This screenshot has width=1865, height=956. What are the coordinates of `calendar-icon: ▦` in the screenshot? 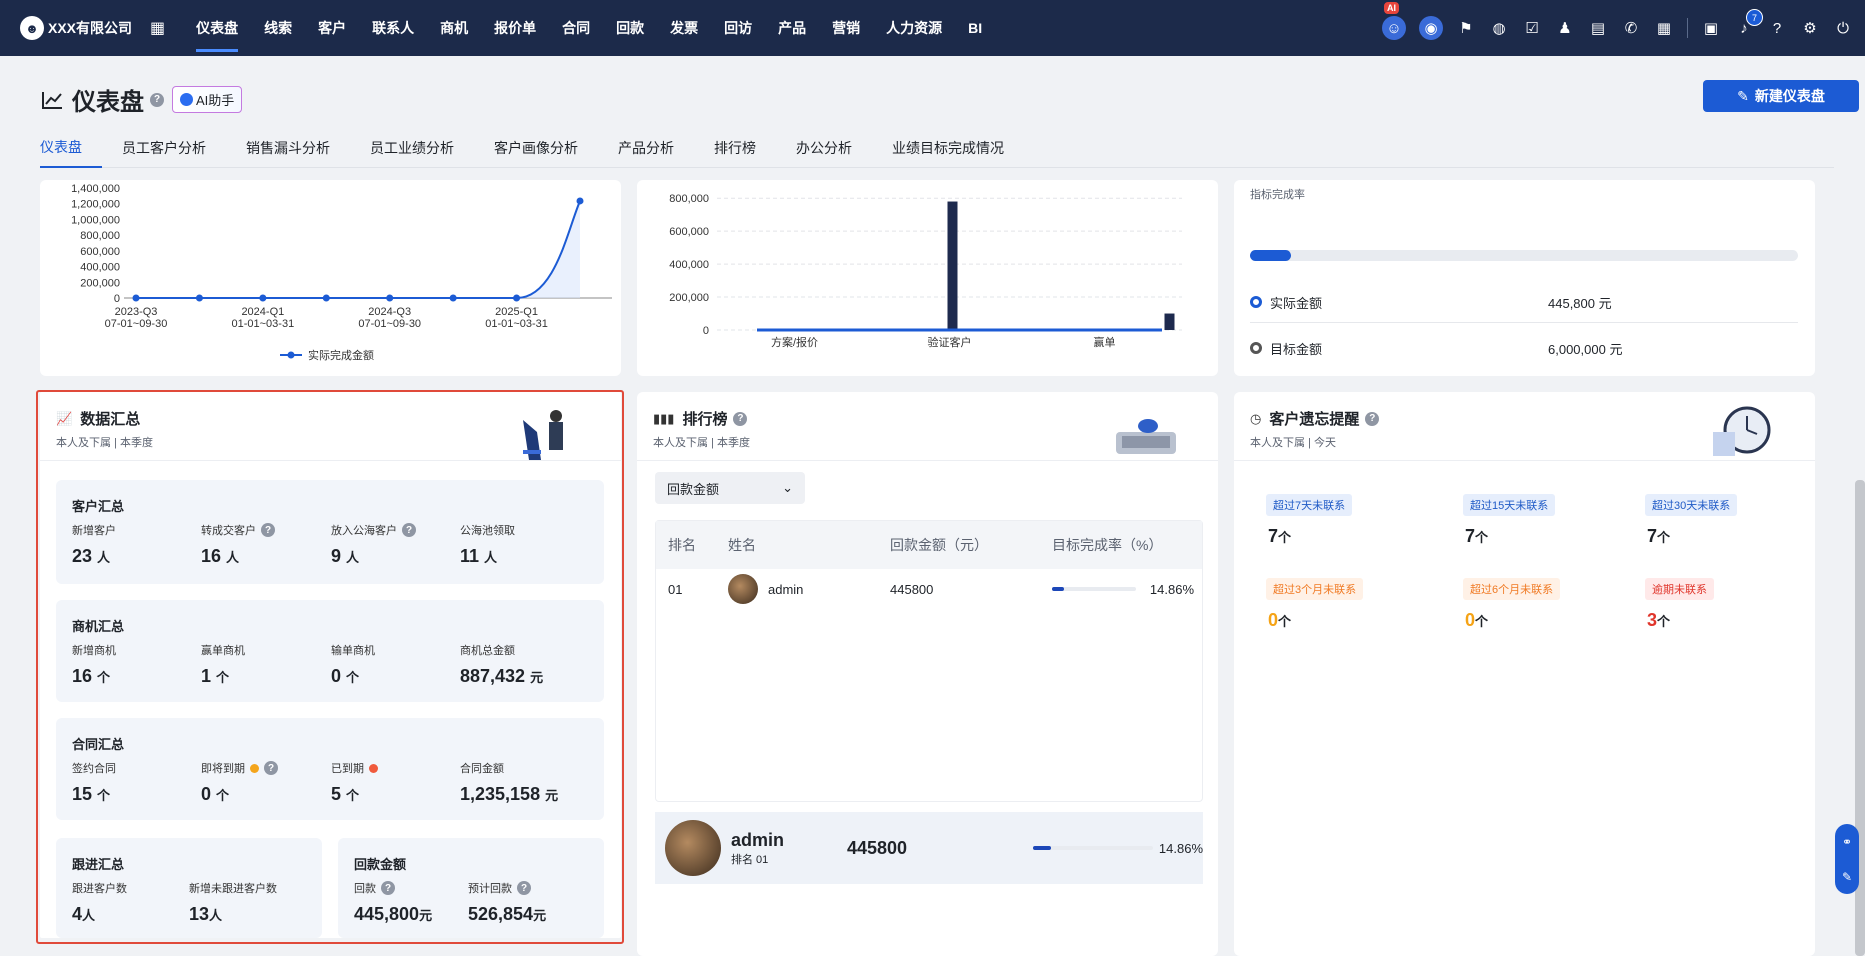 It's located at (1664, 28).